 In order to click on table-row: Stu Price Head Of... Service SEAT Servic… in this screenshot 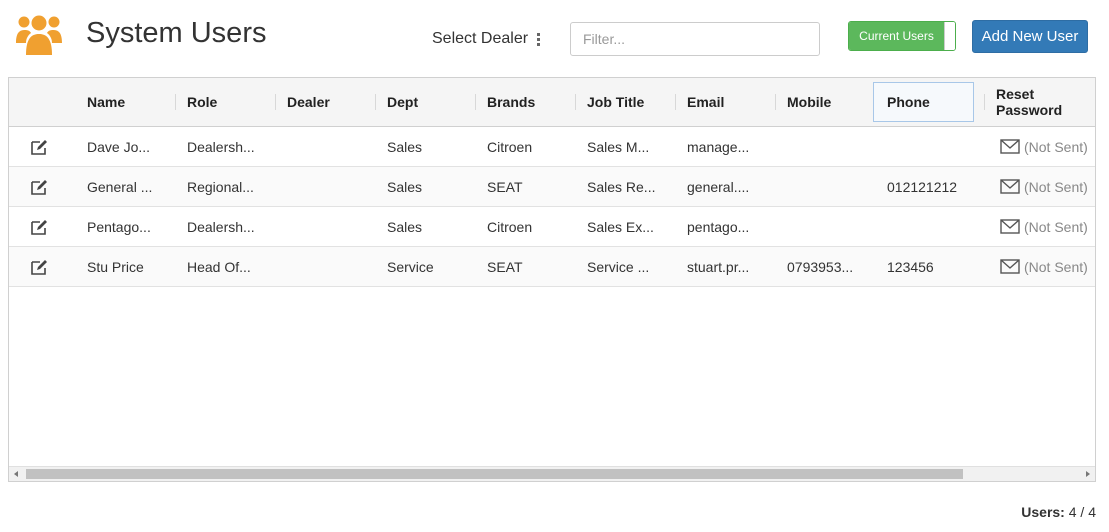, I will do `click(552, 267)`.